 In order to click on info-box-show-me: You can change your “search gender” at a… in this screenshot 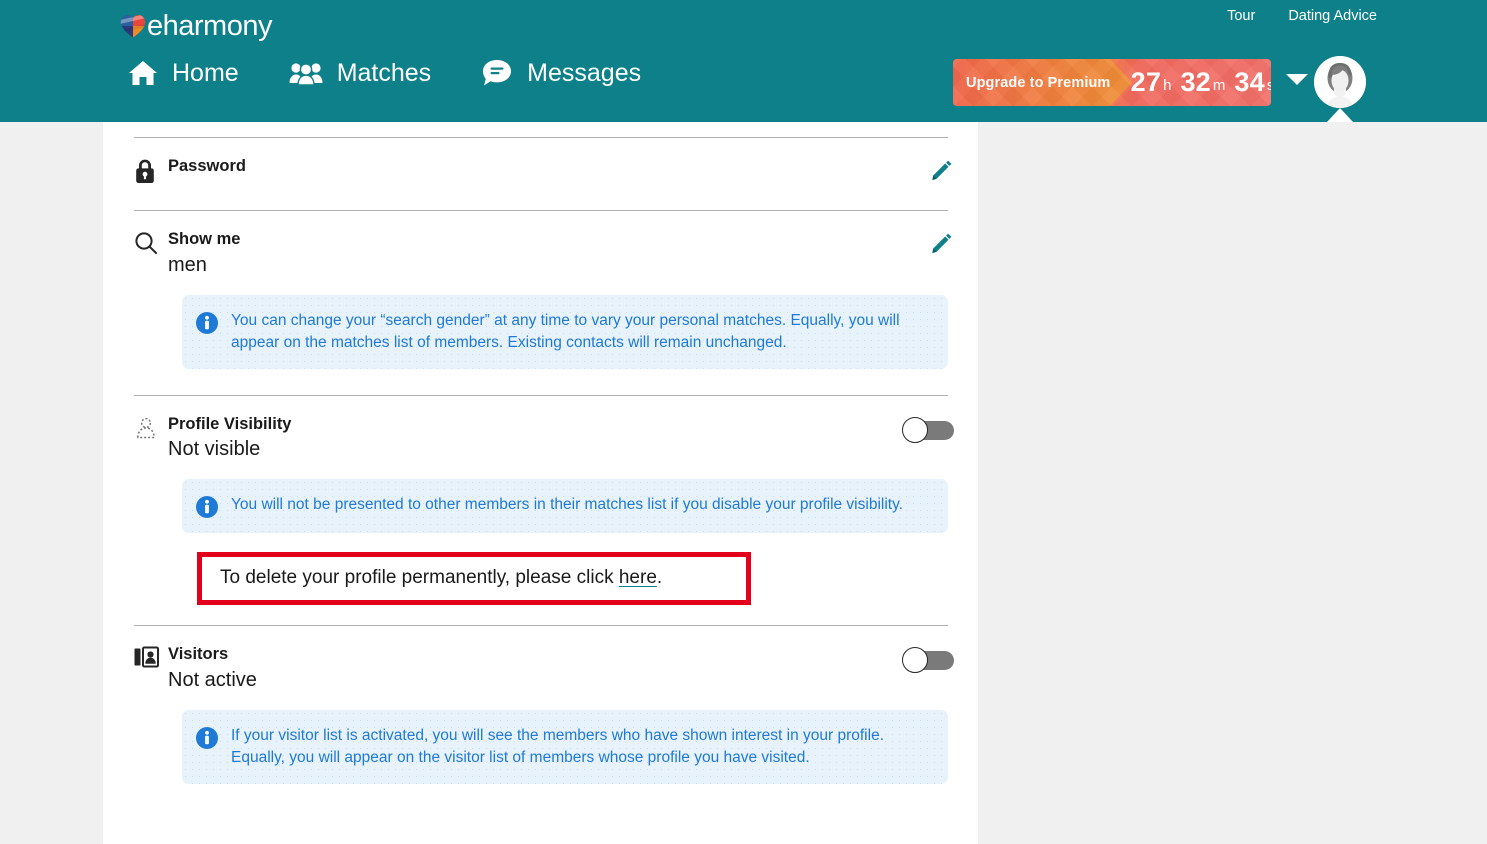, I will do `click(565, 331)`.